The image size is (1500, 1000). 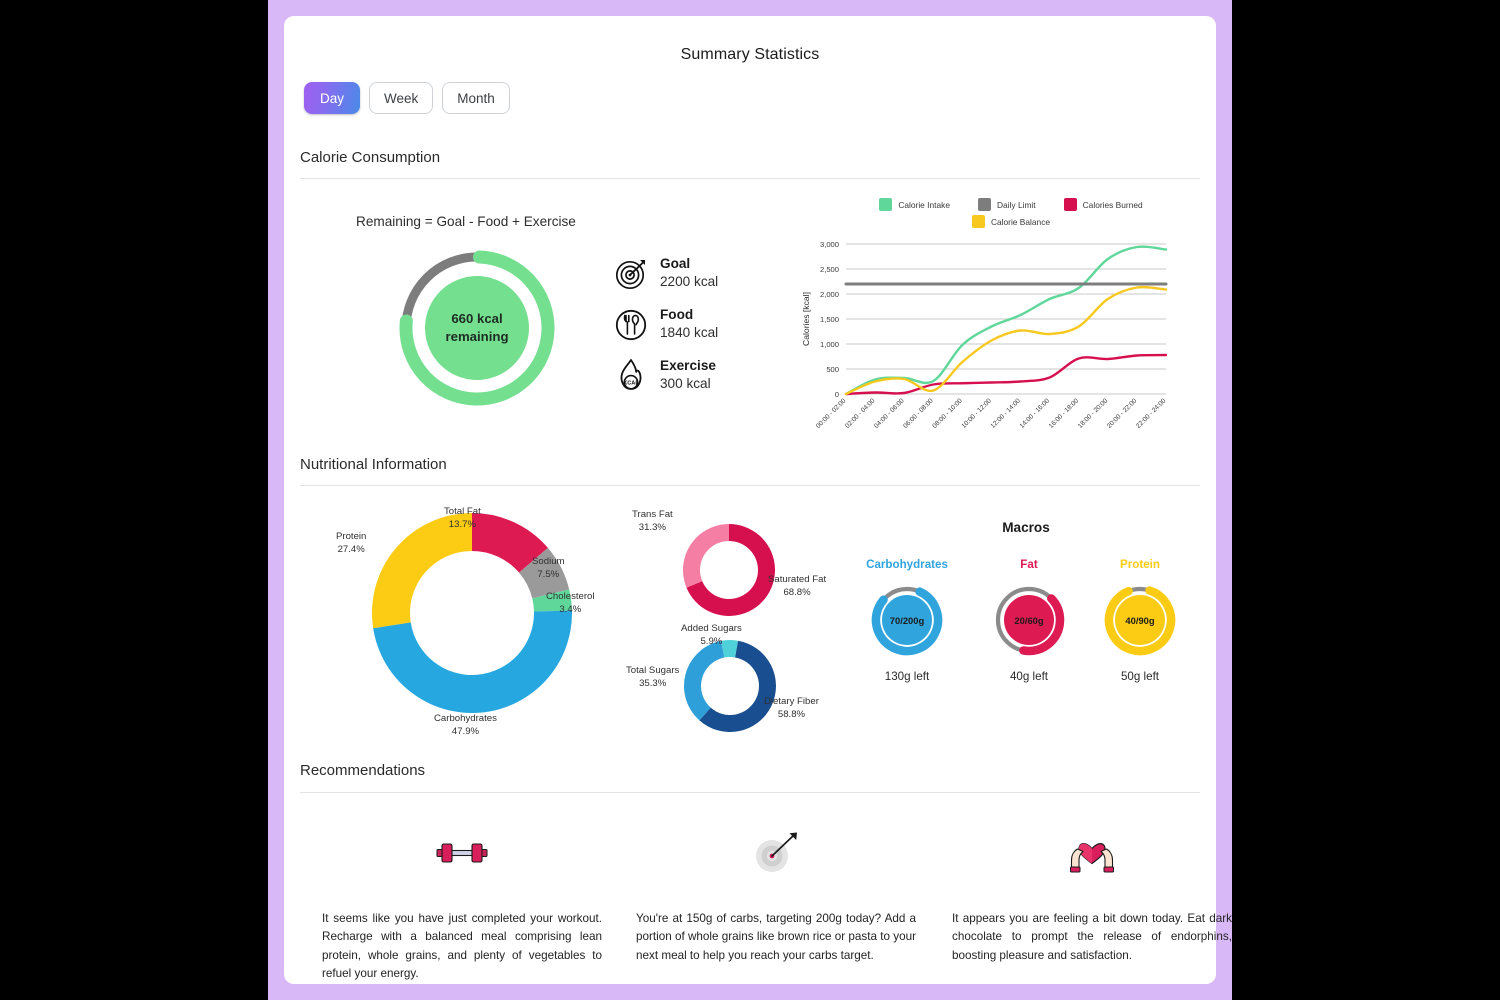 I want to click on macro-fat: Fat 20/60g 40g left, so click(x=1029, y=620).